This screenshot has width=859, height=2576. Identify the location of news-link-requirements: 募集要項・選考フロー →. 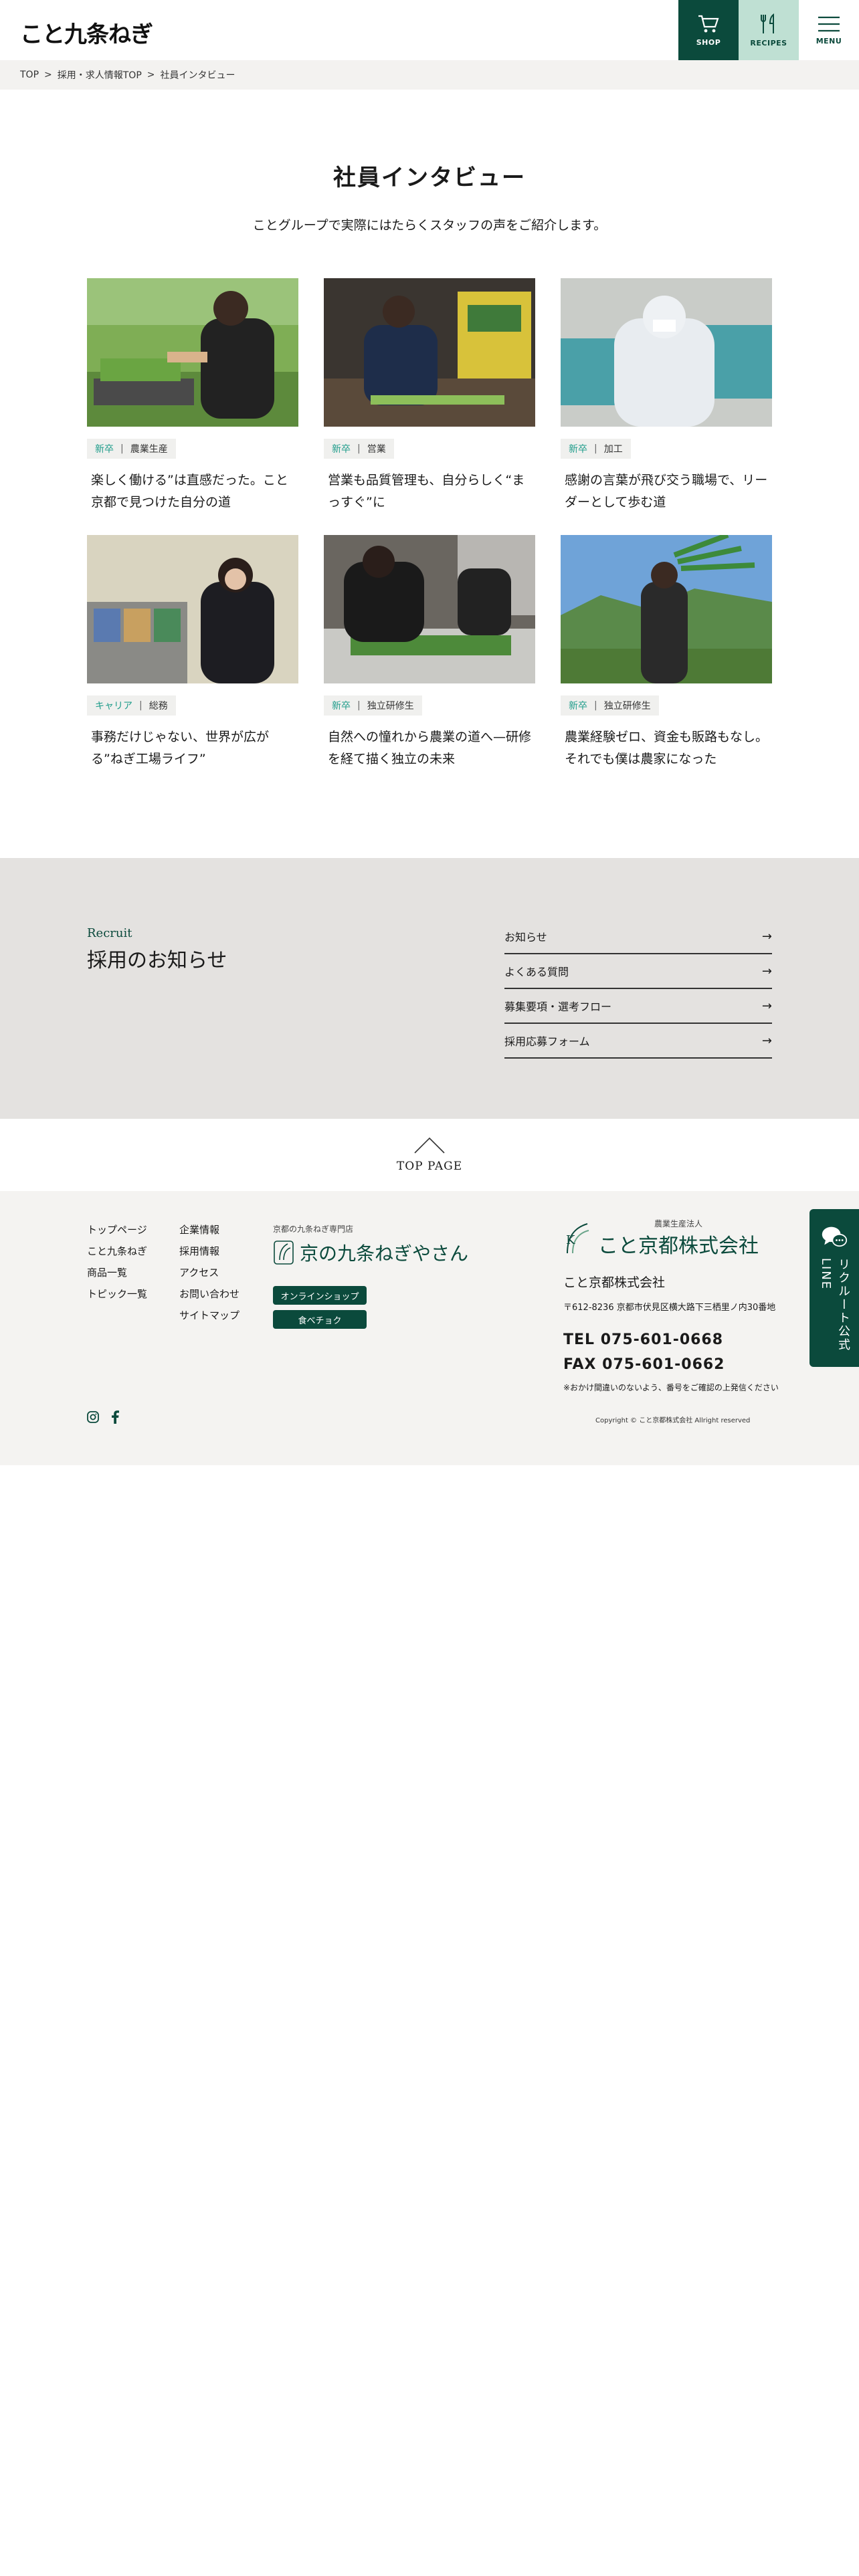
(638, 1007).